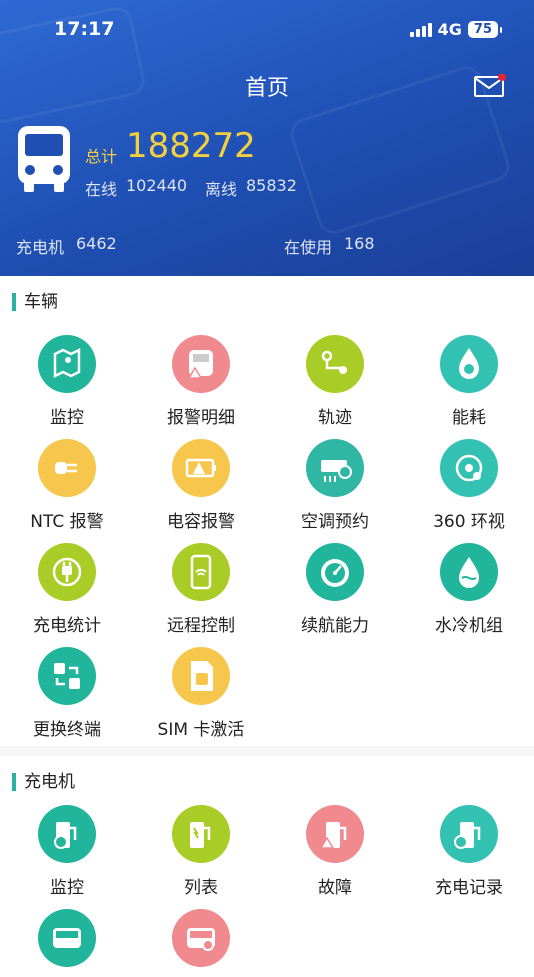  What do you see at coordinates (335, 364) in the screenshot?
I see `route-icon` at bounding box center [335, 364].